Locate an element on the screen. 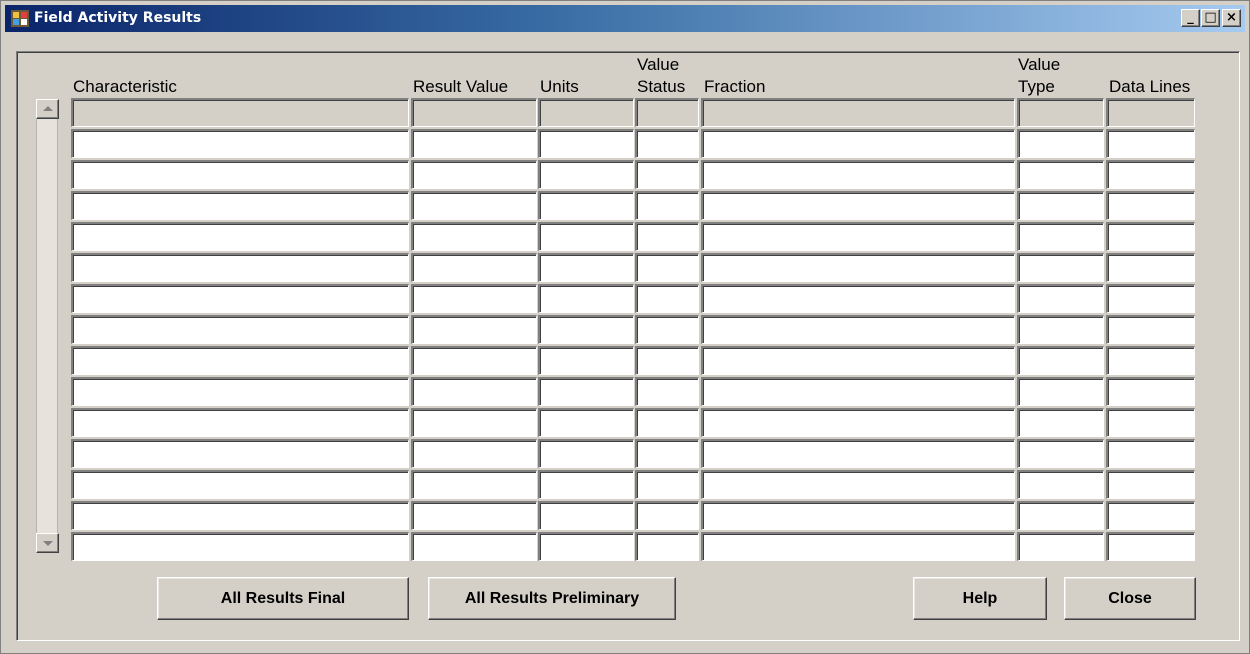 This screenshot has height=654, width=1250. minimize-button: _ is located at coordinates (1190, 18).